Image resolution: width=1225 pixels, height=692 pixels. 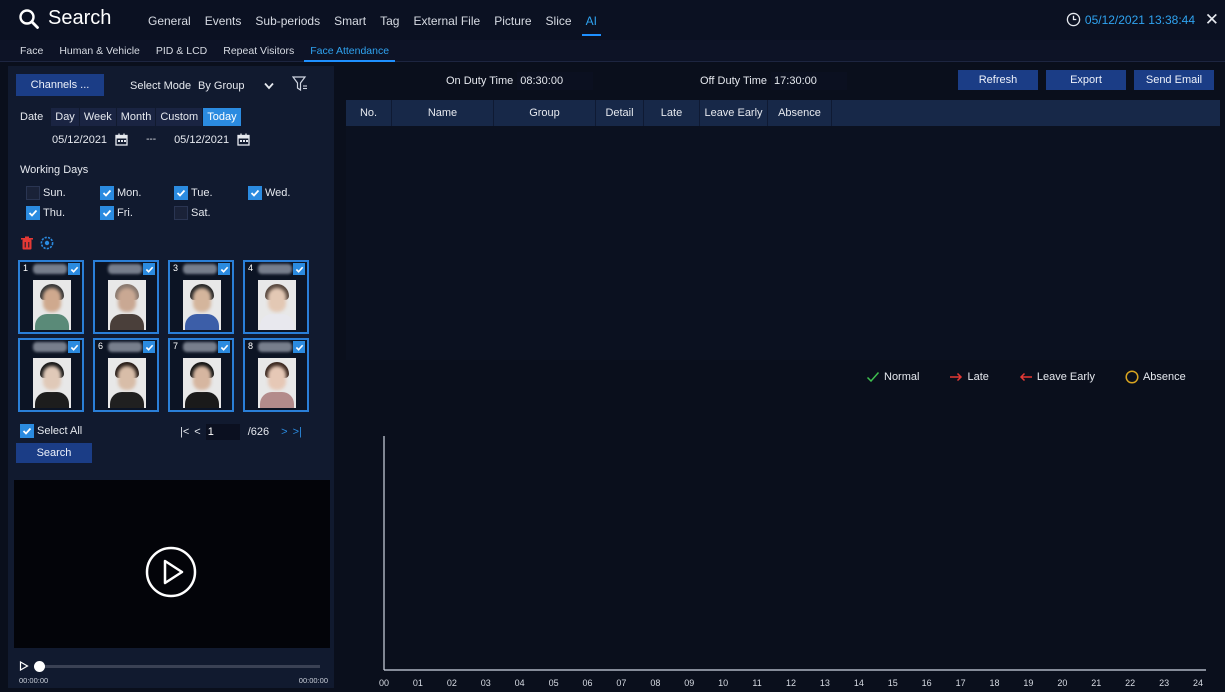 I want to click on subtab-face: Face, so click(x=31, y=51).